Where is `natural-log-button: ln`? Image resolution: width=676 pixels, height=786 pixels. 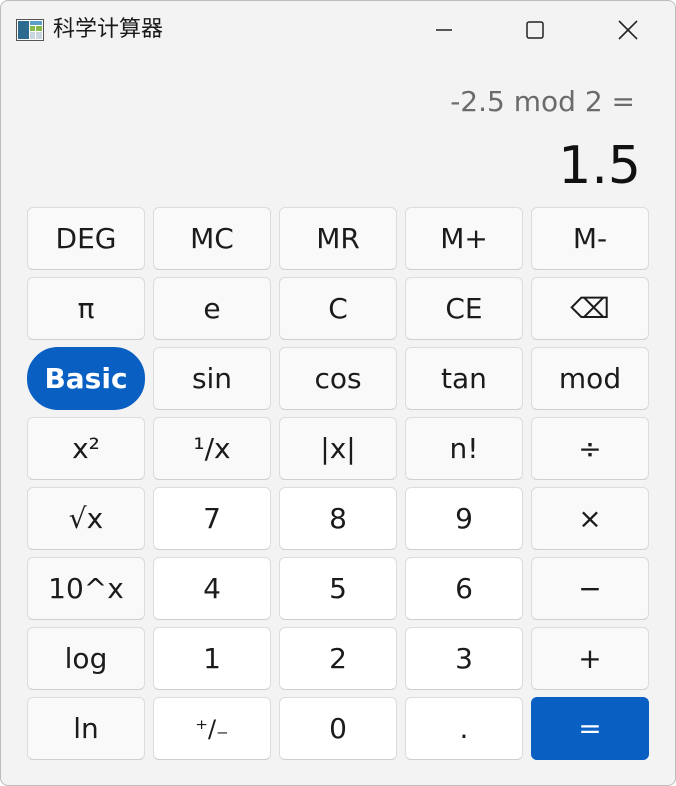 natural-log-button: ln is located at coordinates (86, 728).